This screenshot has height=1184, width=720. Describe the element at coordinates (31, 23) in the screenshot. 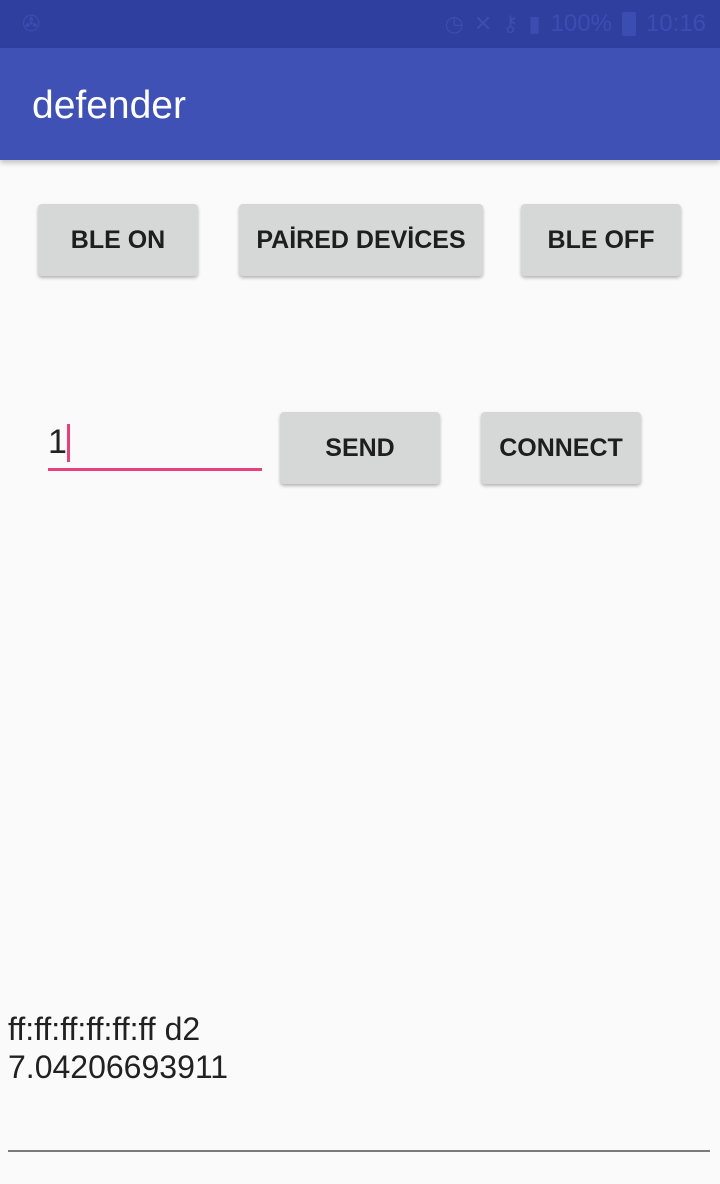

I see `notification-icon: ✇` at that location.